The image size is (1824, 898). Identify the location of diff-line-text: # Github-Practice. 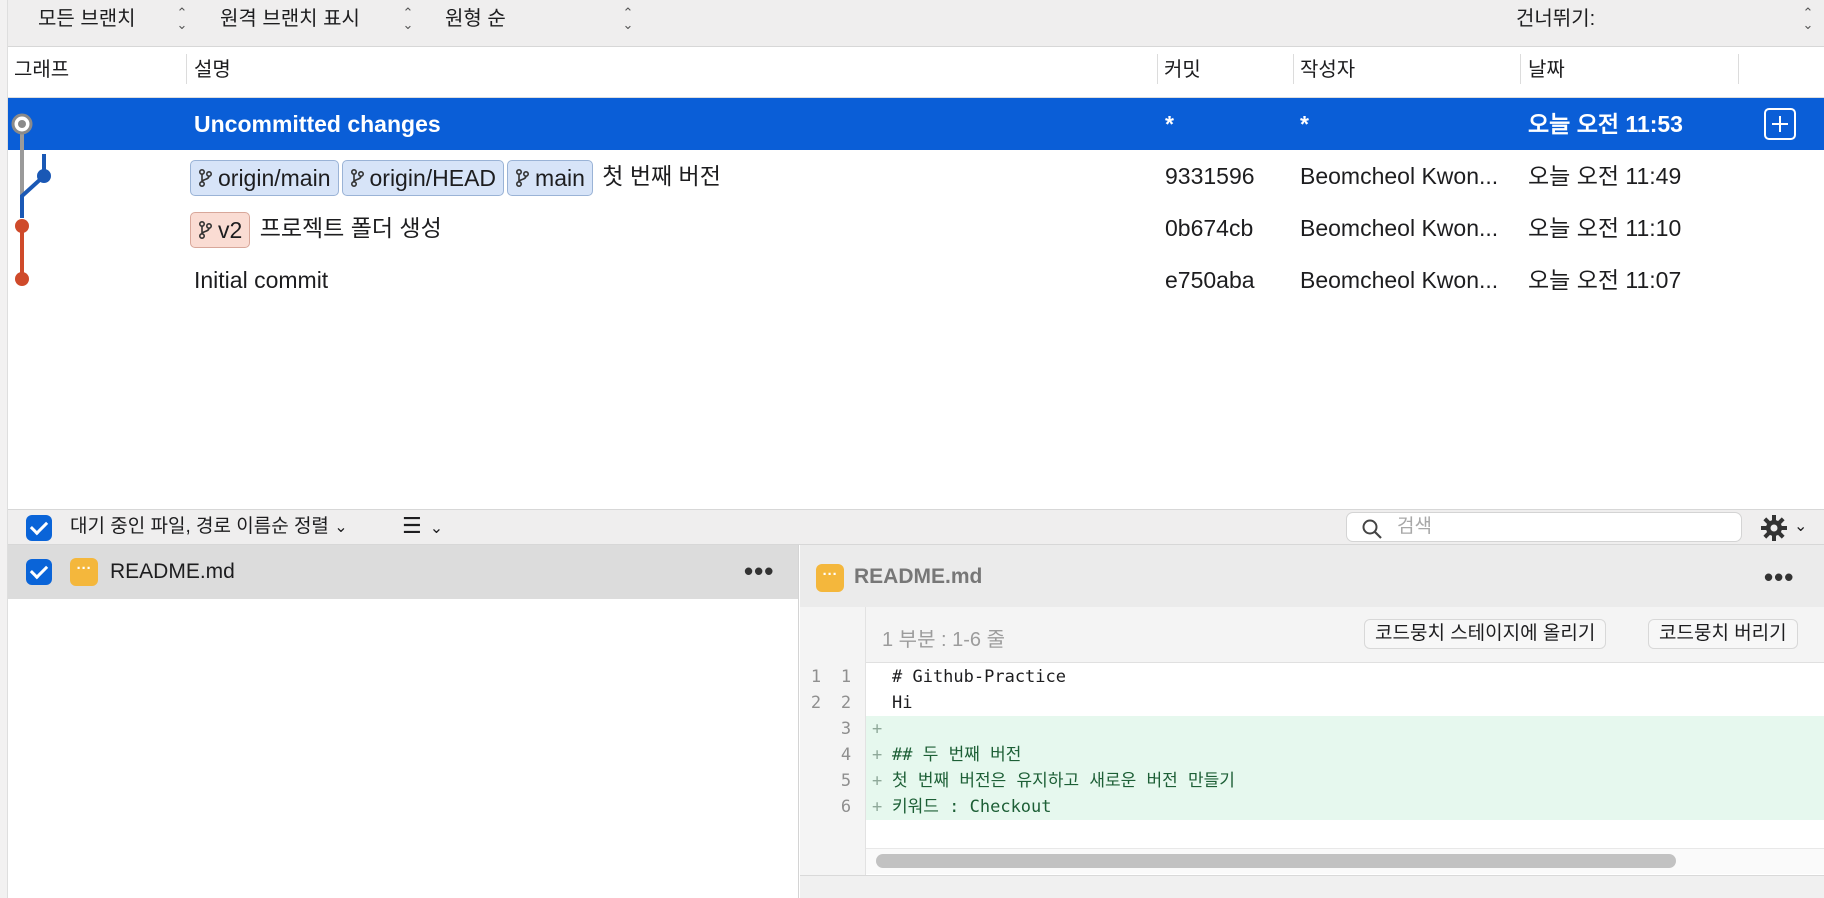
(979, 677).